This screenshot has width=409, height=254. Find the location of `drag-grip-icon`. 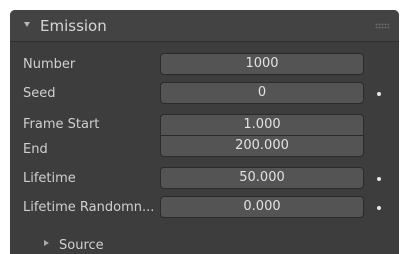

drag-grip-icon is located at coordinates (382, 26).